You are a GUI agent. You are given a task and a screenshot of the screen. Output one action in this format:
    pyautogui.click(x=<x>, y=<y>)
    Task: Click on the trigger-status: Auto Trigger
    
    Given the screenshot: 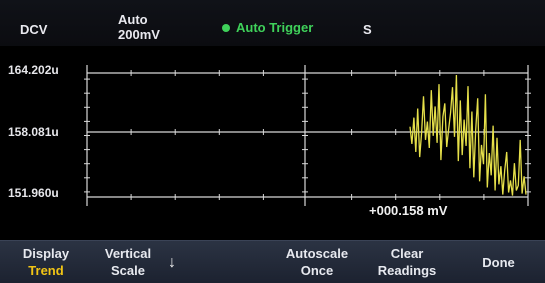 What is the action you would take?
    pyautogui.click(x=267, y=27)
    